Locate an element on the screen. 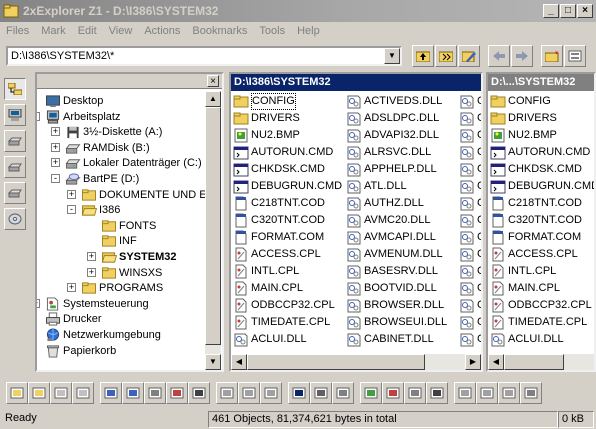  main-hscrollbar: ◀ ▶ is located at coordinates (356, 362).